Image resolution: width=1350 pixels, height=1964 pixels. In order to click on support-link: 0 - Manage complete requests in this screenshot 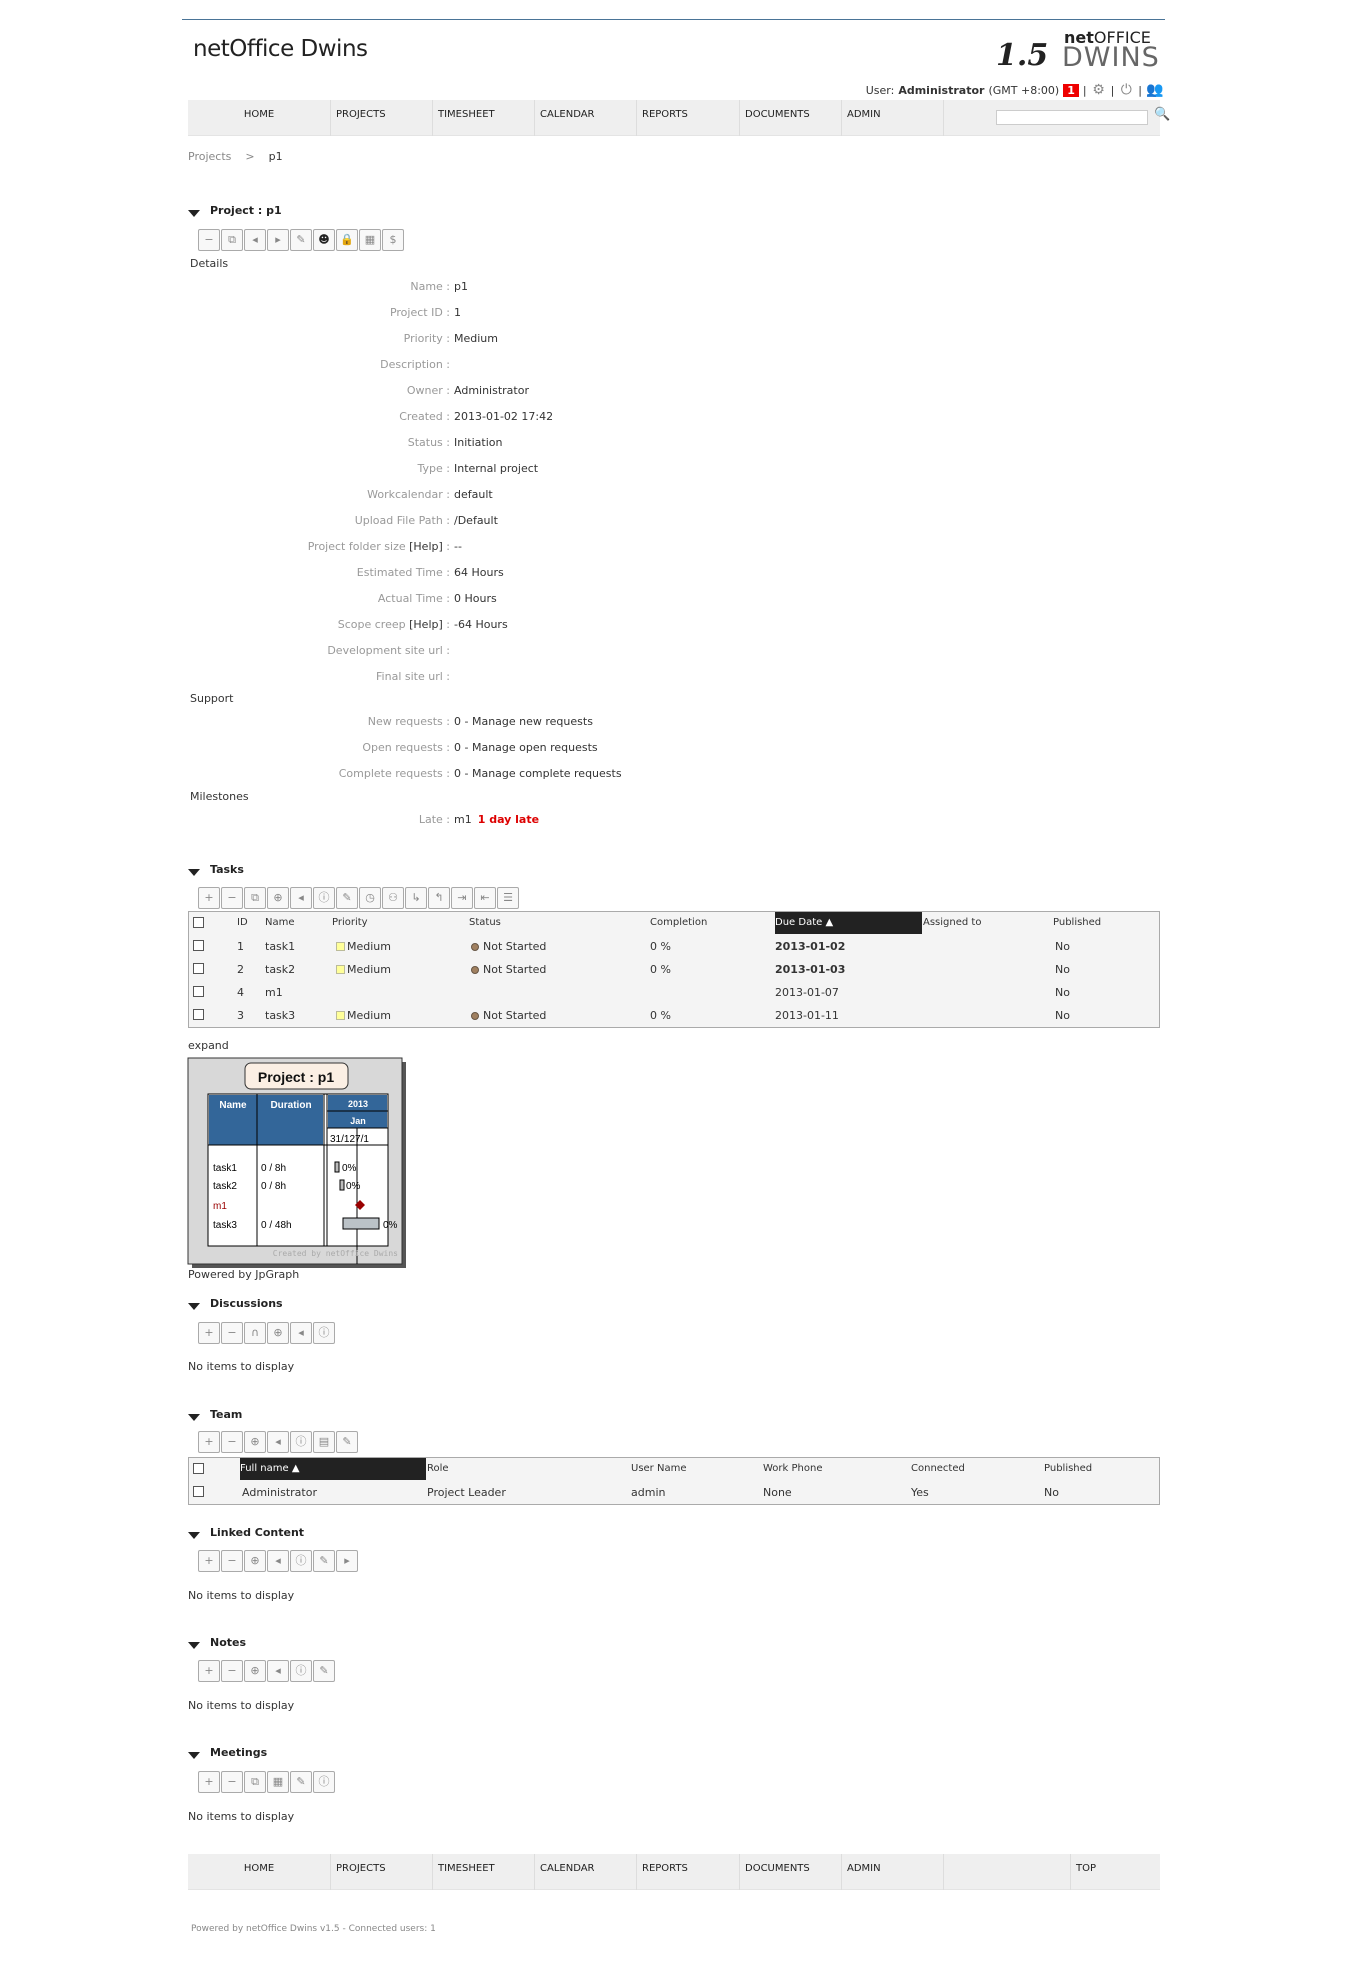, I will do `click(538, 773)`.